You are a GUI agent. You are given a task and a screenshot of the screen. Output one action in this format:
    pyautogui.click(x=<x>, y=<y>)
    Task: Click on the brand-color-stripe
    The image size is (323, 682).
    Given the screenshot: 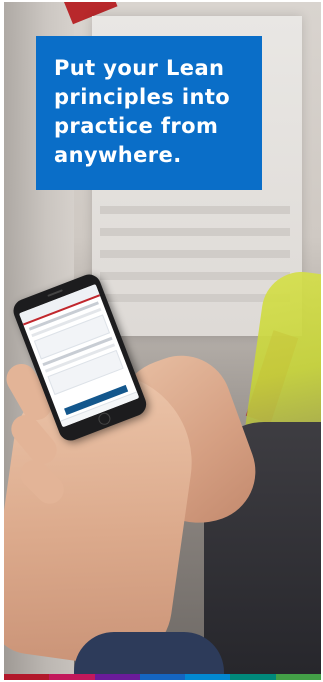 What is the action you would take?
    pyautogui.click(x=162, y=677)
    